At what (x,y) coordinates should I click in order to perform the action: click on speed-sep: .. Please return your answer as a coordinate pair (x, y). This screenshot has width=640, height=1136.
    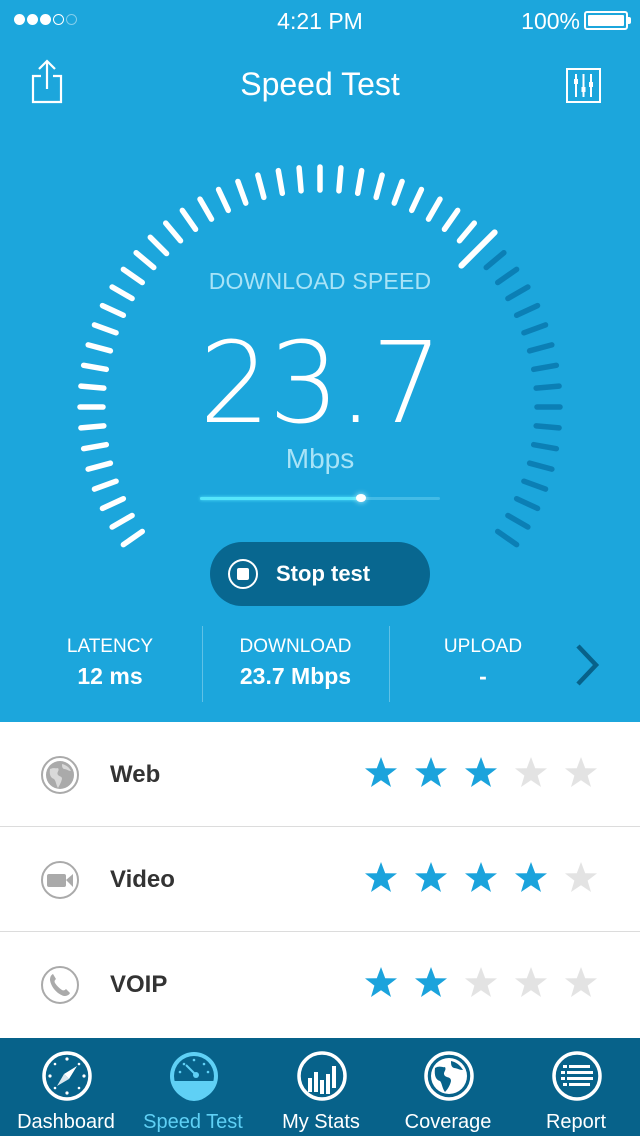
    Looking at the image, I should click on (355, 384).